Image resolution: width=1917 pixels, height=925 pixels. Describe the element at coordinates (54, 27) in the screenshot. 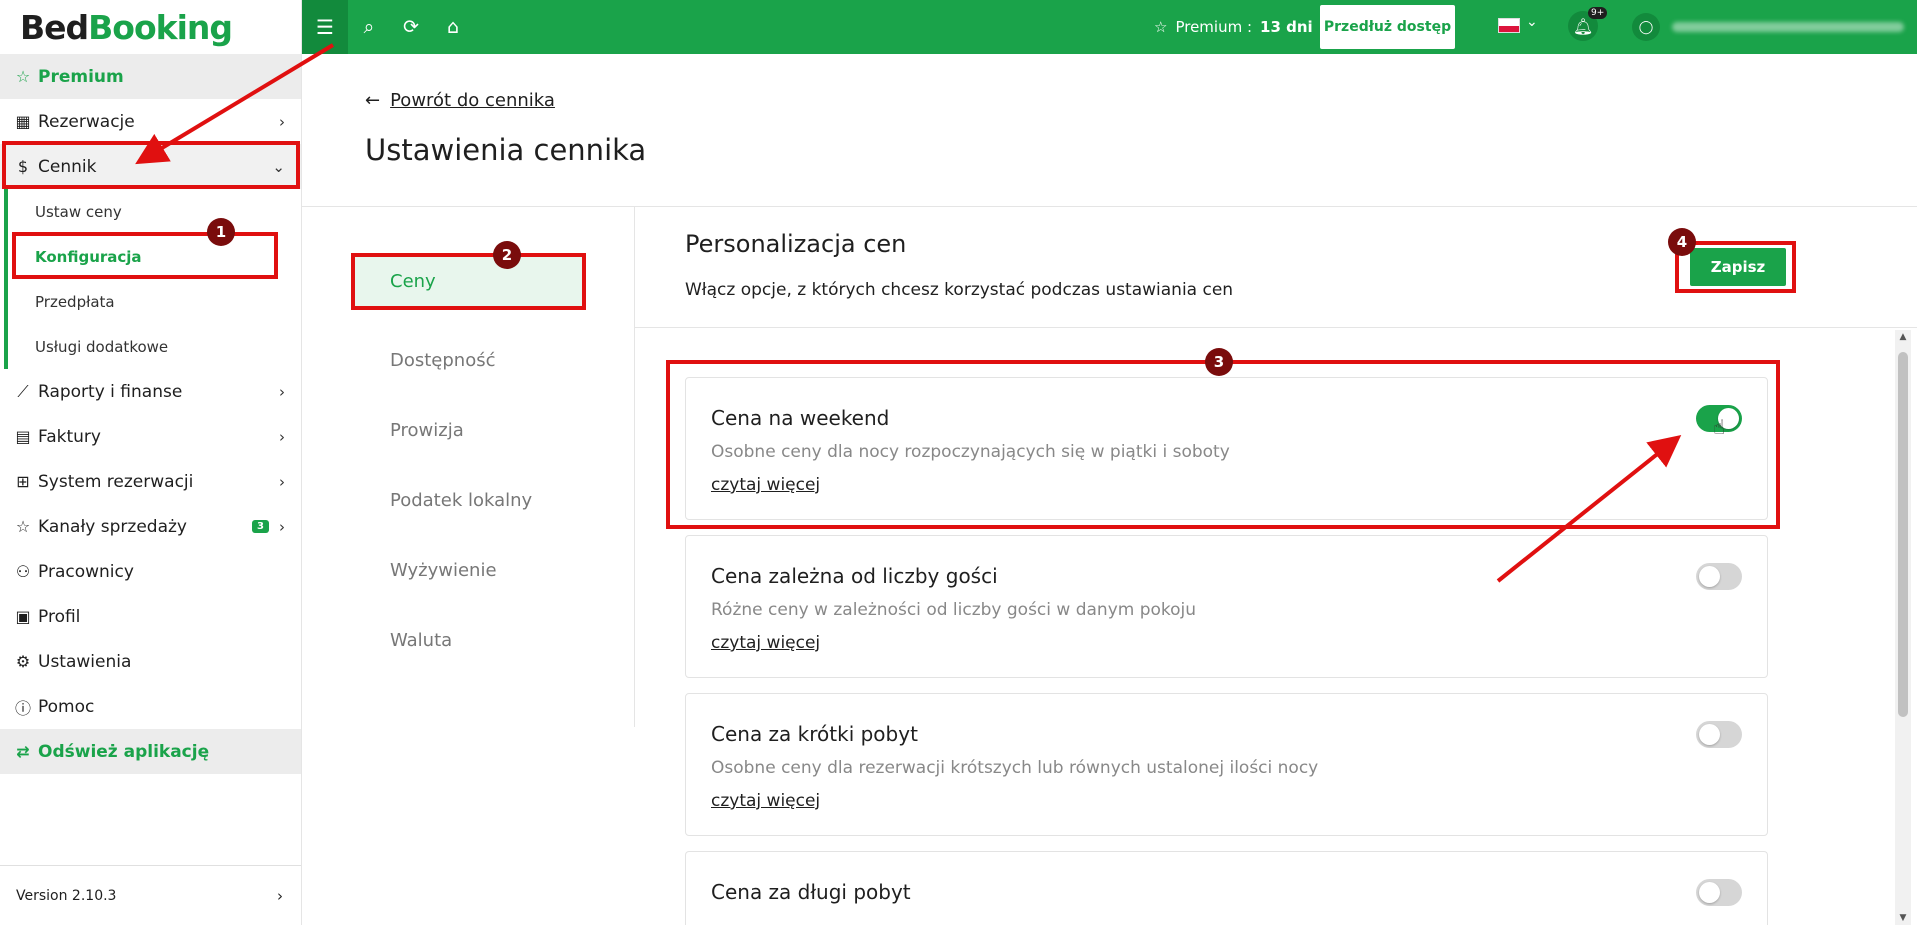

I see `logo-bed: Bed` at that location.